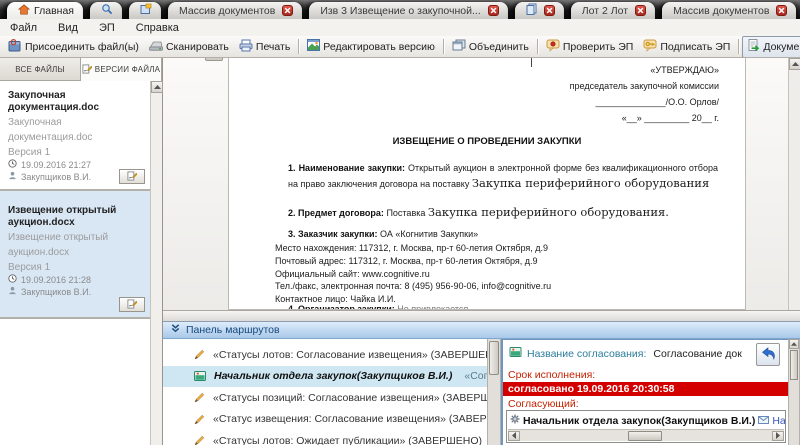  What do you see at coordinates (515, 420) in the screenshot?
I see `gear-icon` at bounding box center [515, 420].